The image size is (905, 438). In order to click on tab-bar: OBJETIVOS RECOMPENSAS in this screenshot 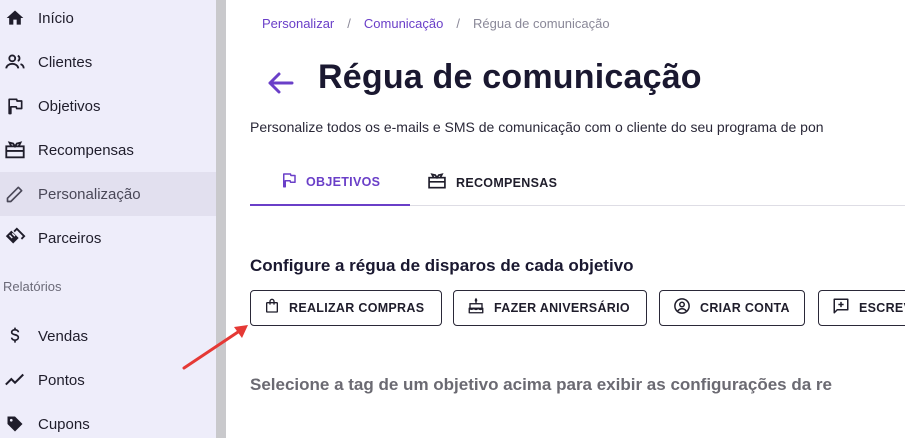, I will do `click(577, 183)`.